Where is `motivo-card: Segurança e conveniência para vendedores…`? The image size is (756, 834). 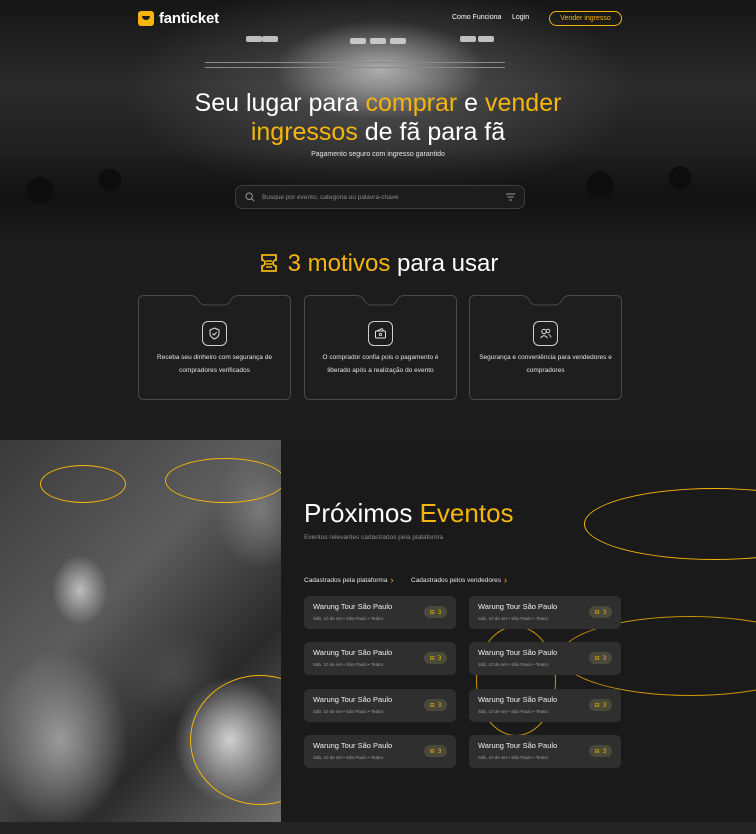 motivo-card: Segurança e conveniência para vendedores… is located at coordinates (545, 347).